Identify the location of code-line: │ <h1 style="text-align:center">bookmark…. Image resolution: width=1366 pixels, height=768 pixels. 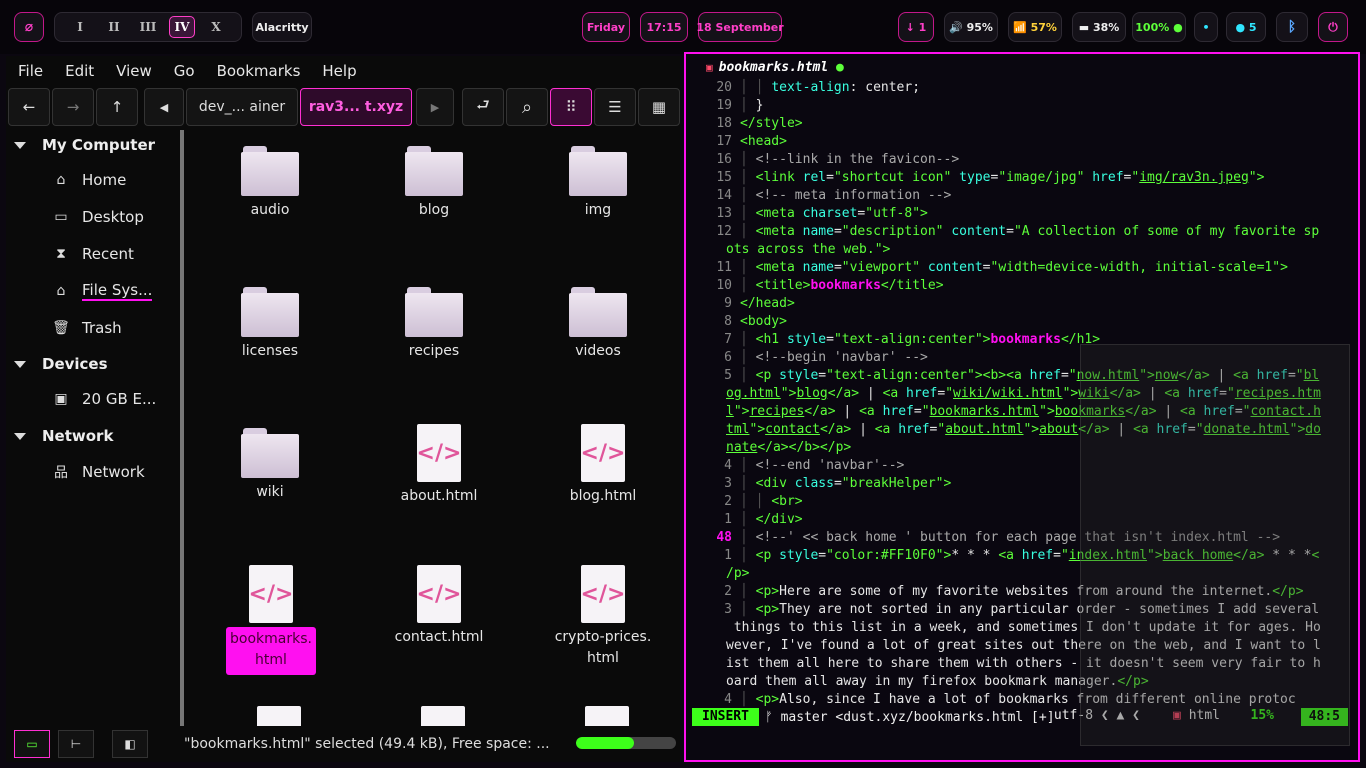
(920, 339).